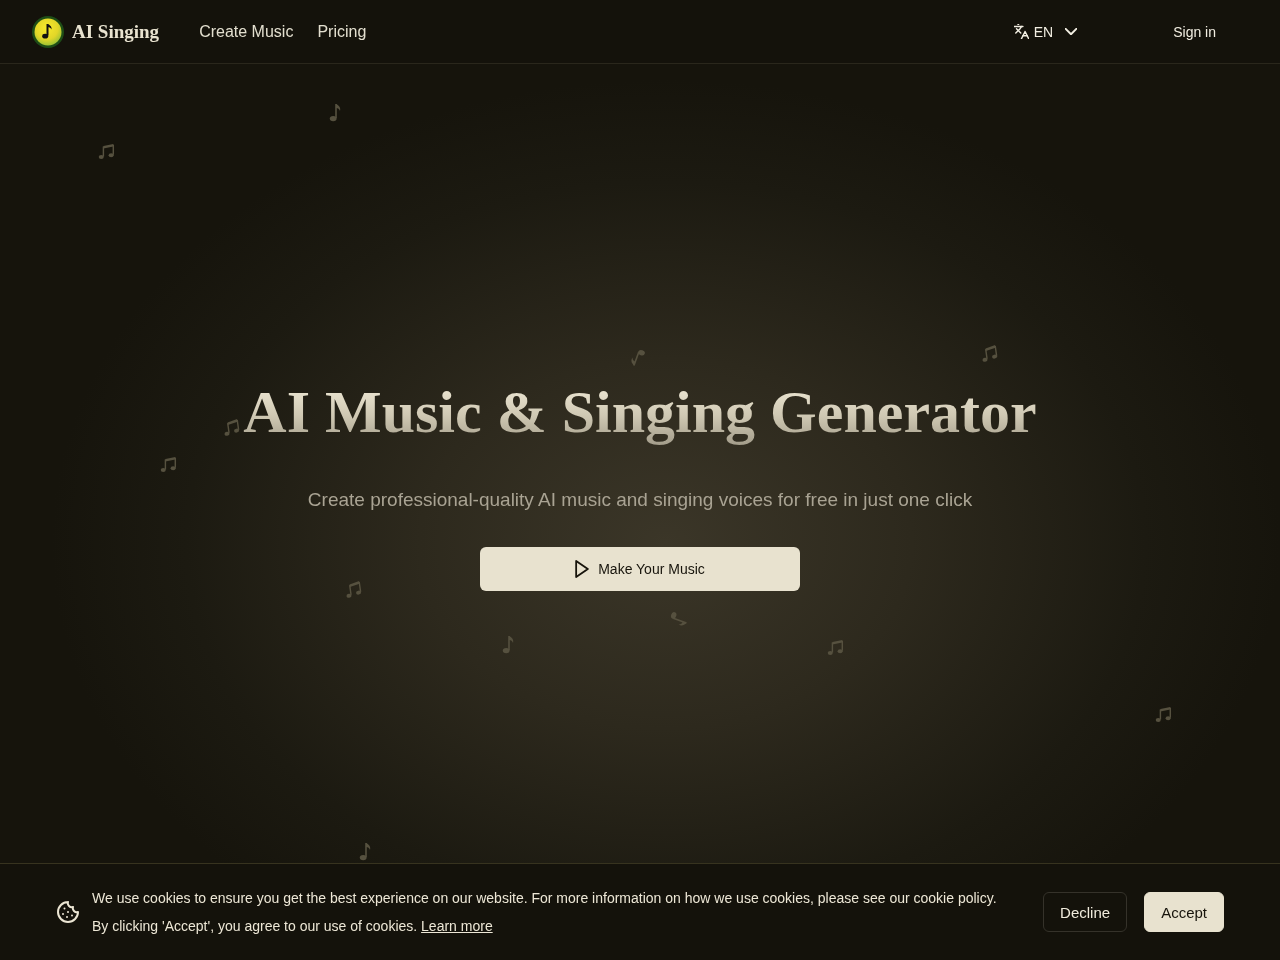  I want to click on nav-link: Pricing, so click(342, 31).